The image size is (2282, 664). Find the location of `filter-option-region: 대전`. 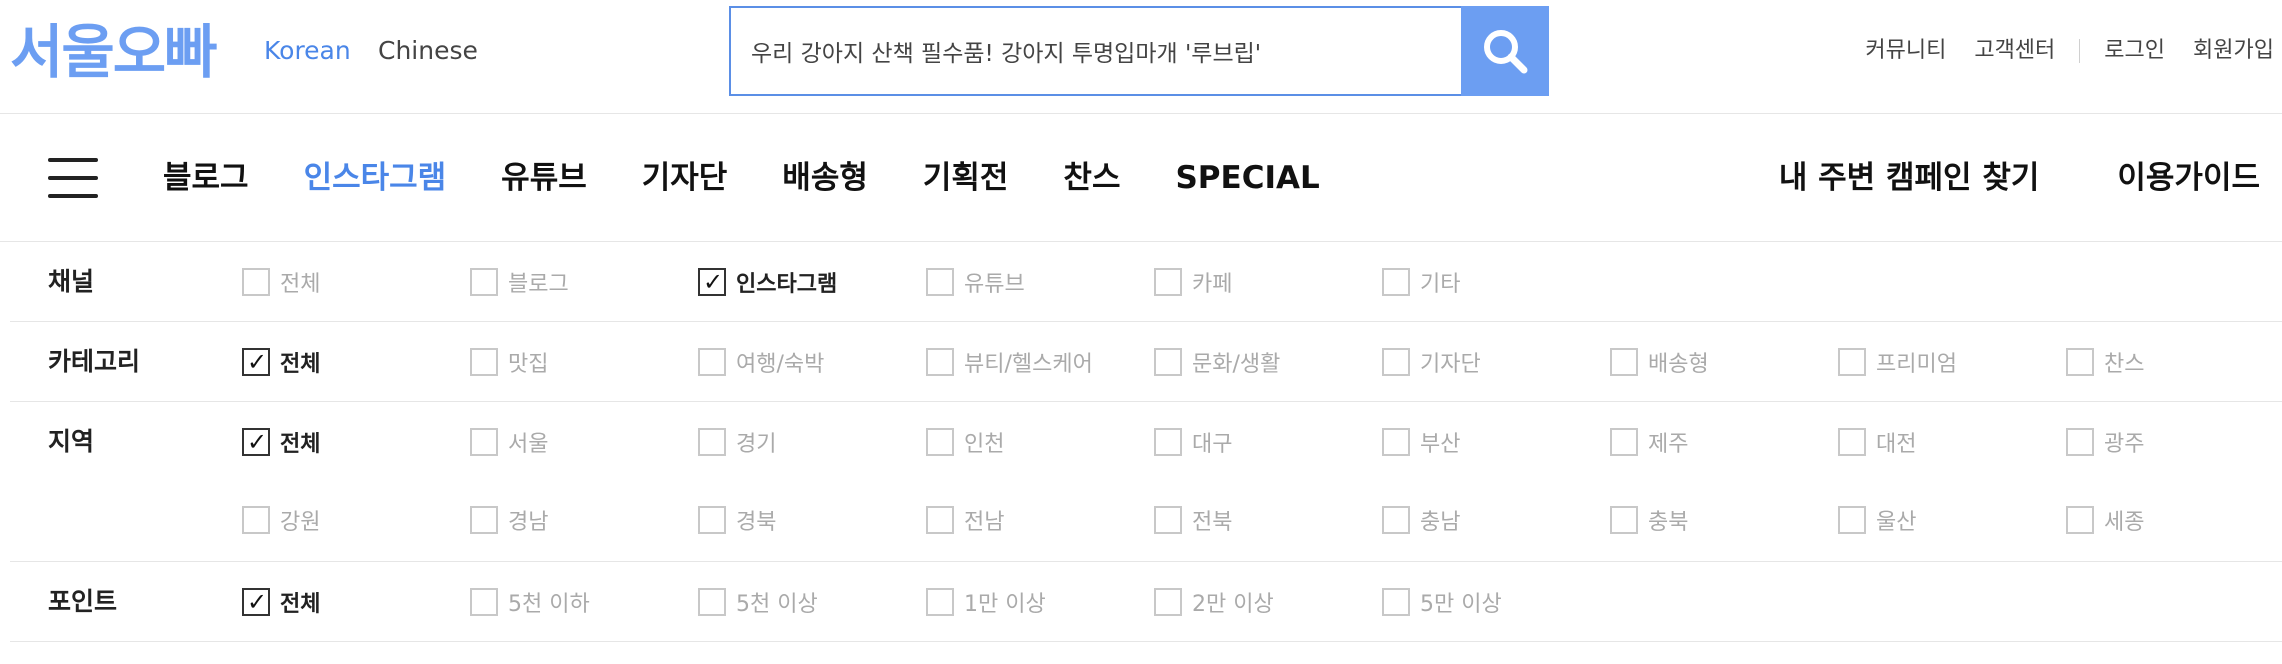

filter-option-region: 대전 is located at coordinates (1952, 442).